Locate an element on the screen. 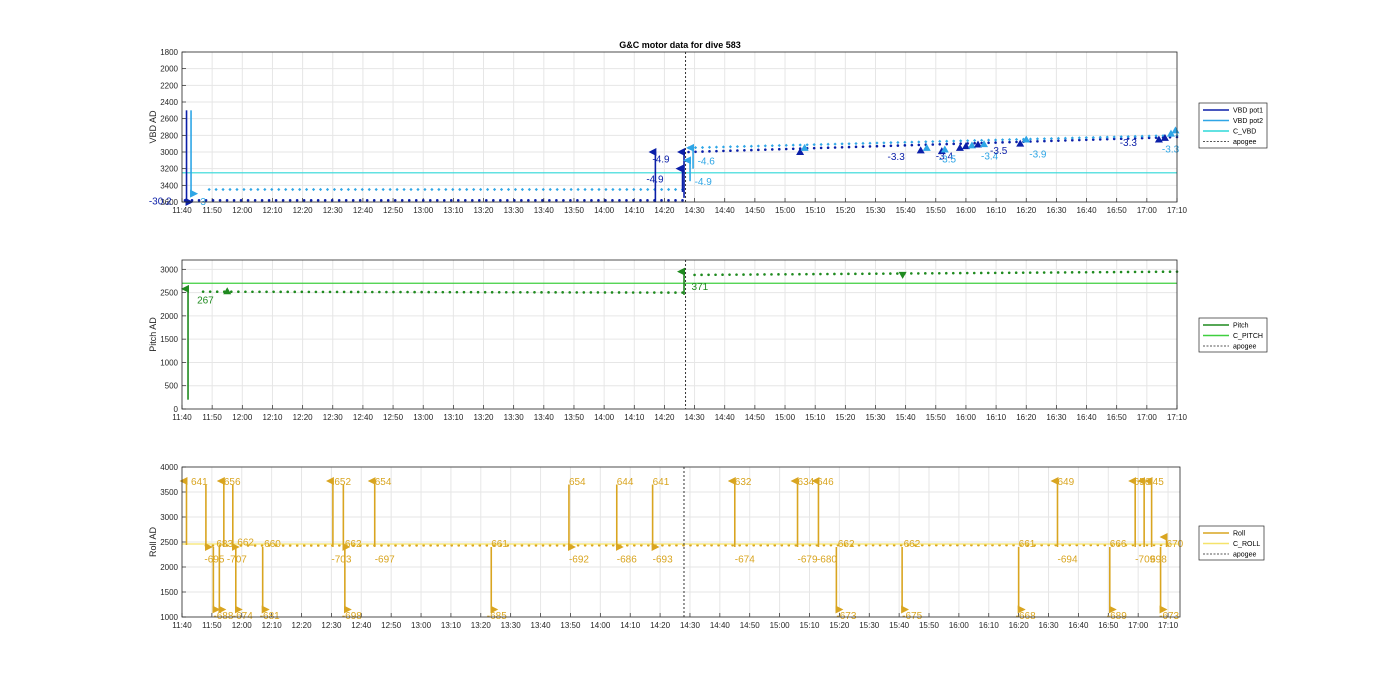 The height and width of the screenshot is (693, 1400). data-label: -679 is located at coordinates (808, 560).